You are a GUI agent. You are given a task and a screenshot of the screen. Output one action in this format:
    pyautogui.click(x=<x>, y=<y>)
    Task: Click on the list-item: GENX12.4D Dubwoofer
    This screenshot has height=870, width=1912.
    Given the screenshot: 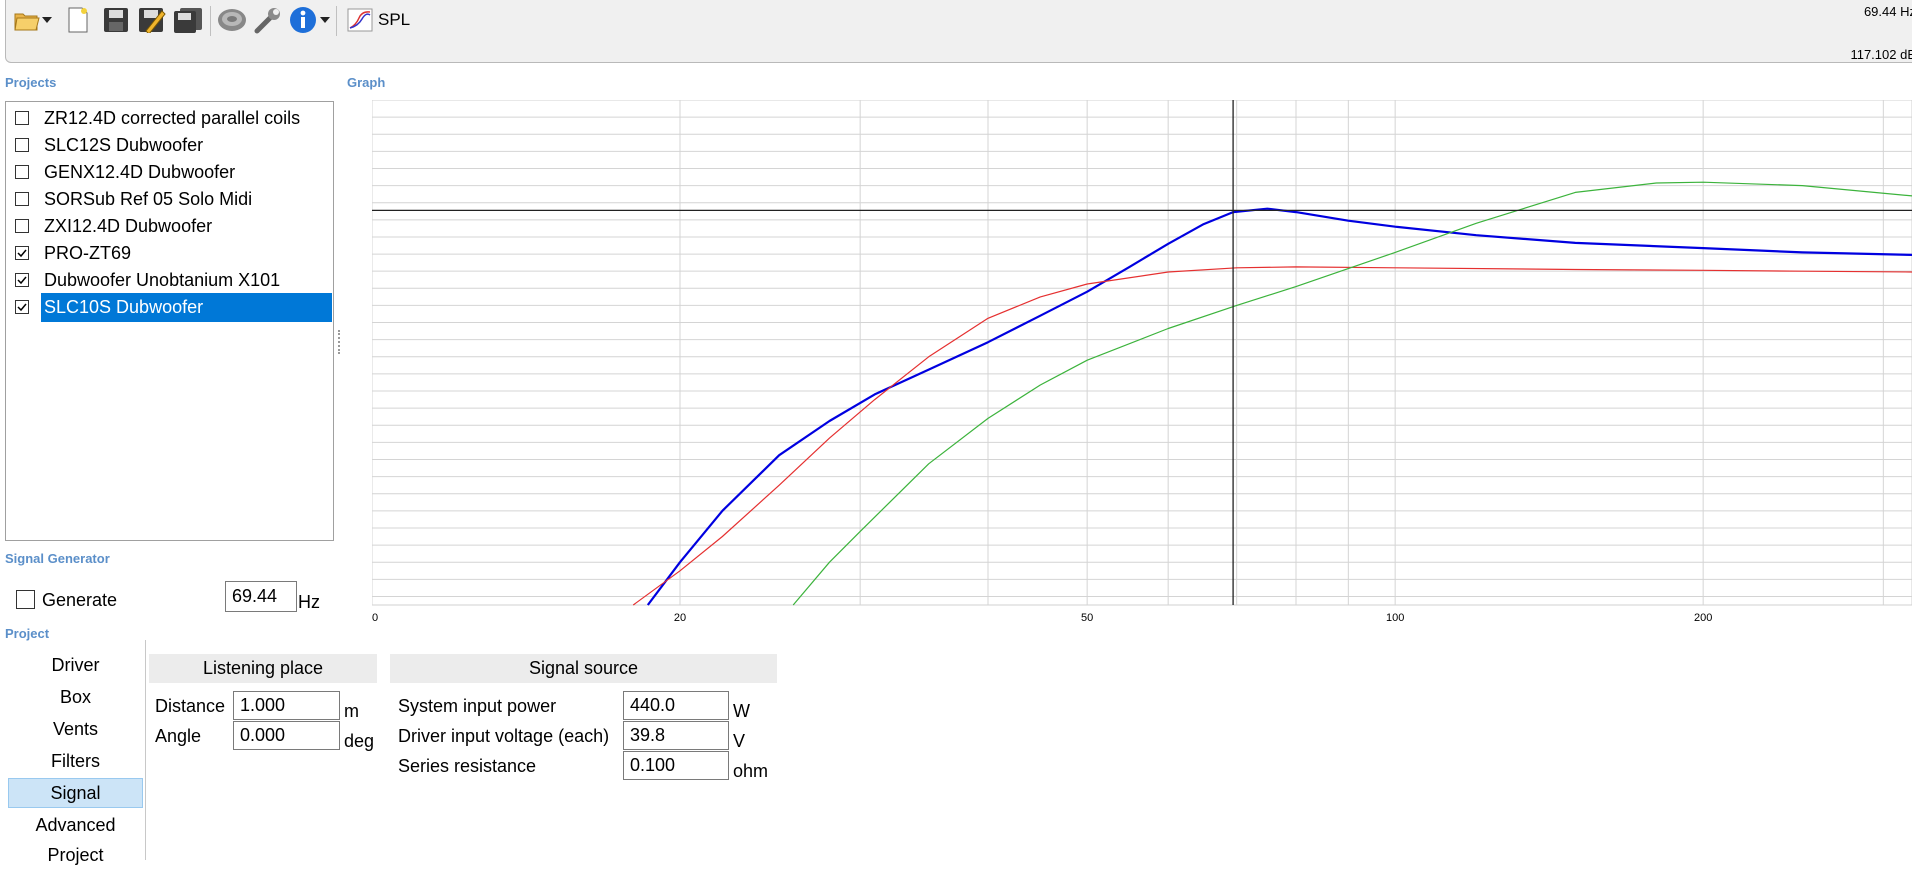 What is the action you would take?
    pyautogui.click(x=169, y=172)
    